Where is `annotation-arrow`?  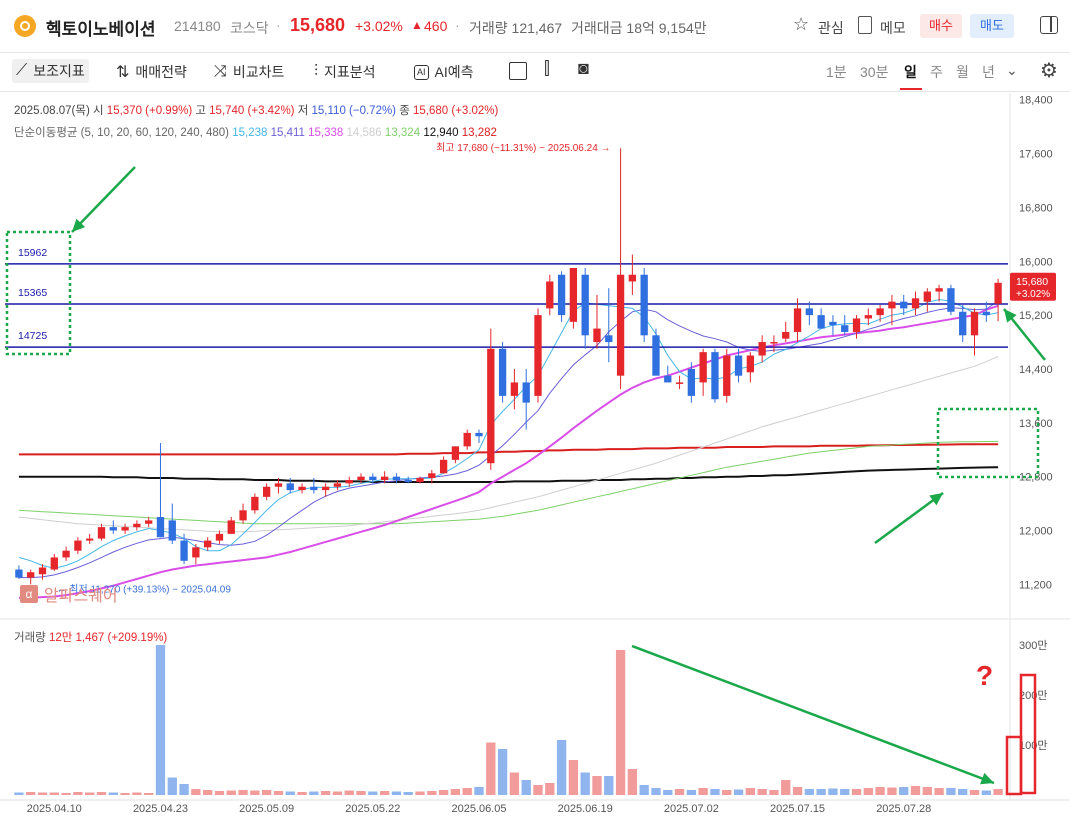 annotation-arrow is located at coordinates (909, 518).